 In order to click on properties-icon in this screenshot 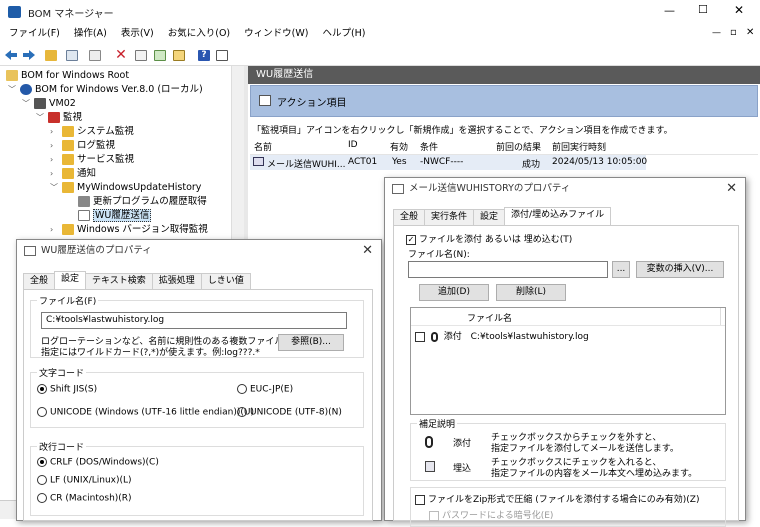, I will do `click(141, 55)`.